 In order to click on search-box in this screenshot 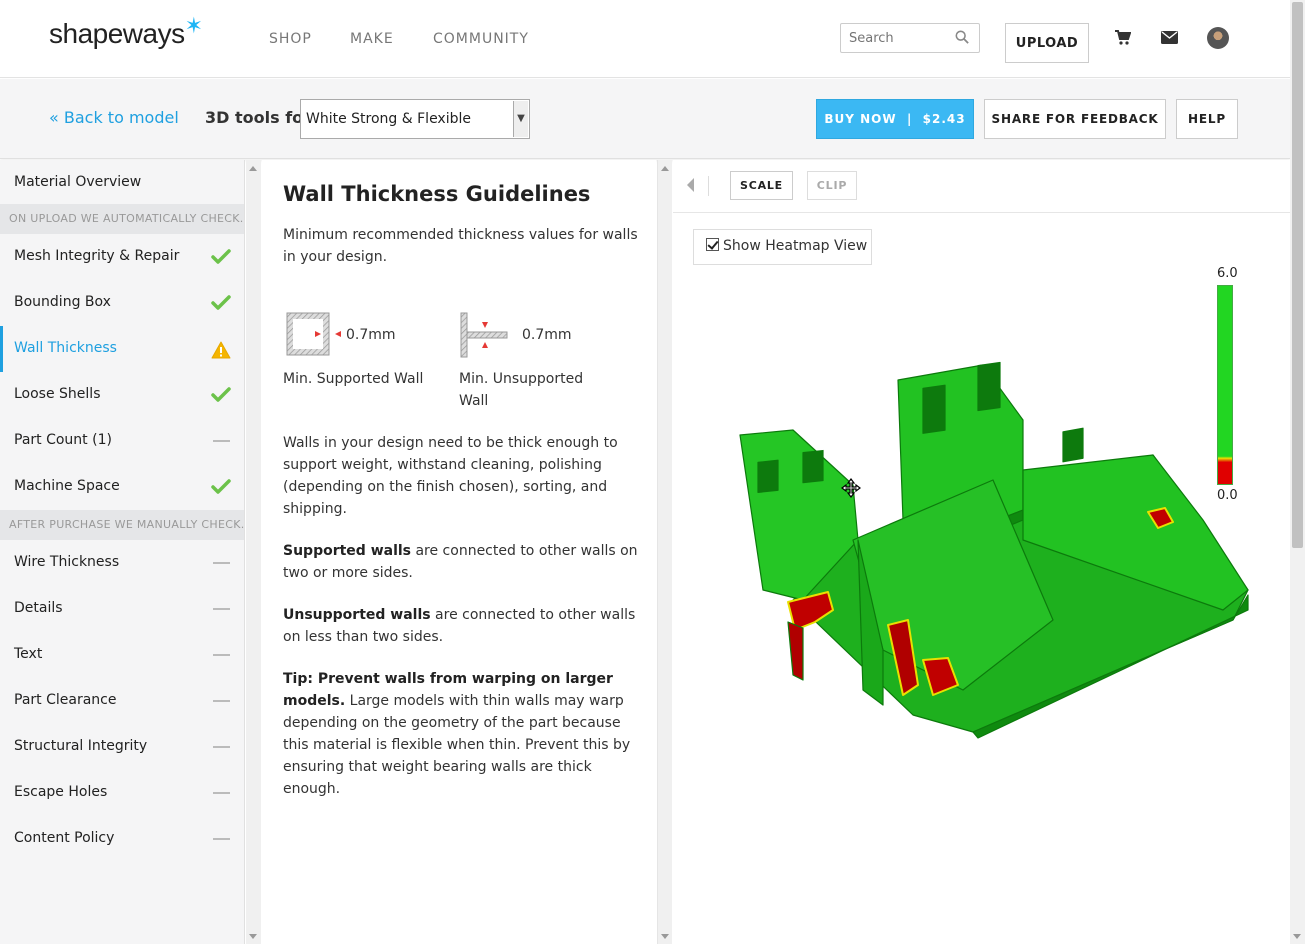, I will do `click(910, 38)`.